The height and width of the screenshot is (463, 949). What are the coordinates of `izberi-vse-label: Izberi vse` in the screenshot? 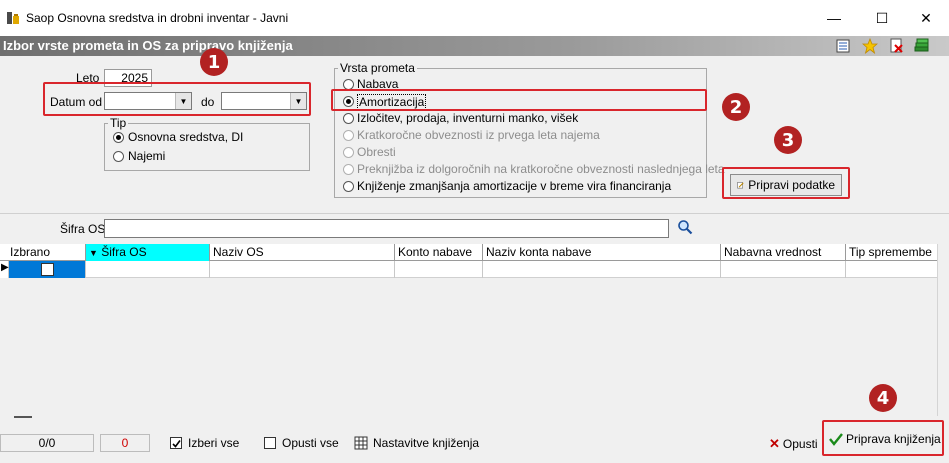 It's located at (214, 443).